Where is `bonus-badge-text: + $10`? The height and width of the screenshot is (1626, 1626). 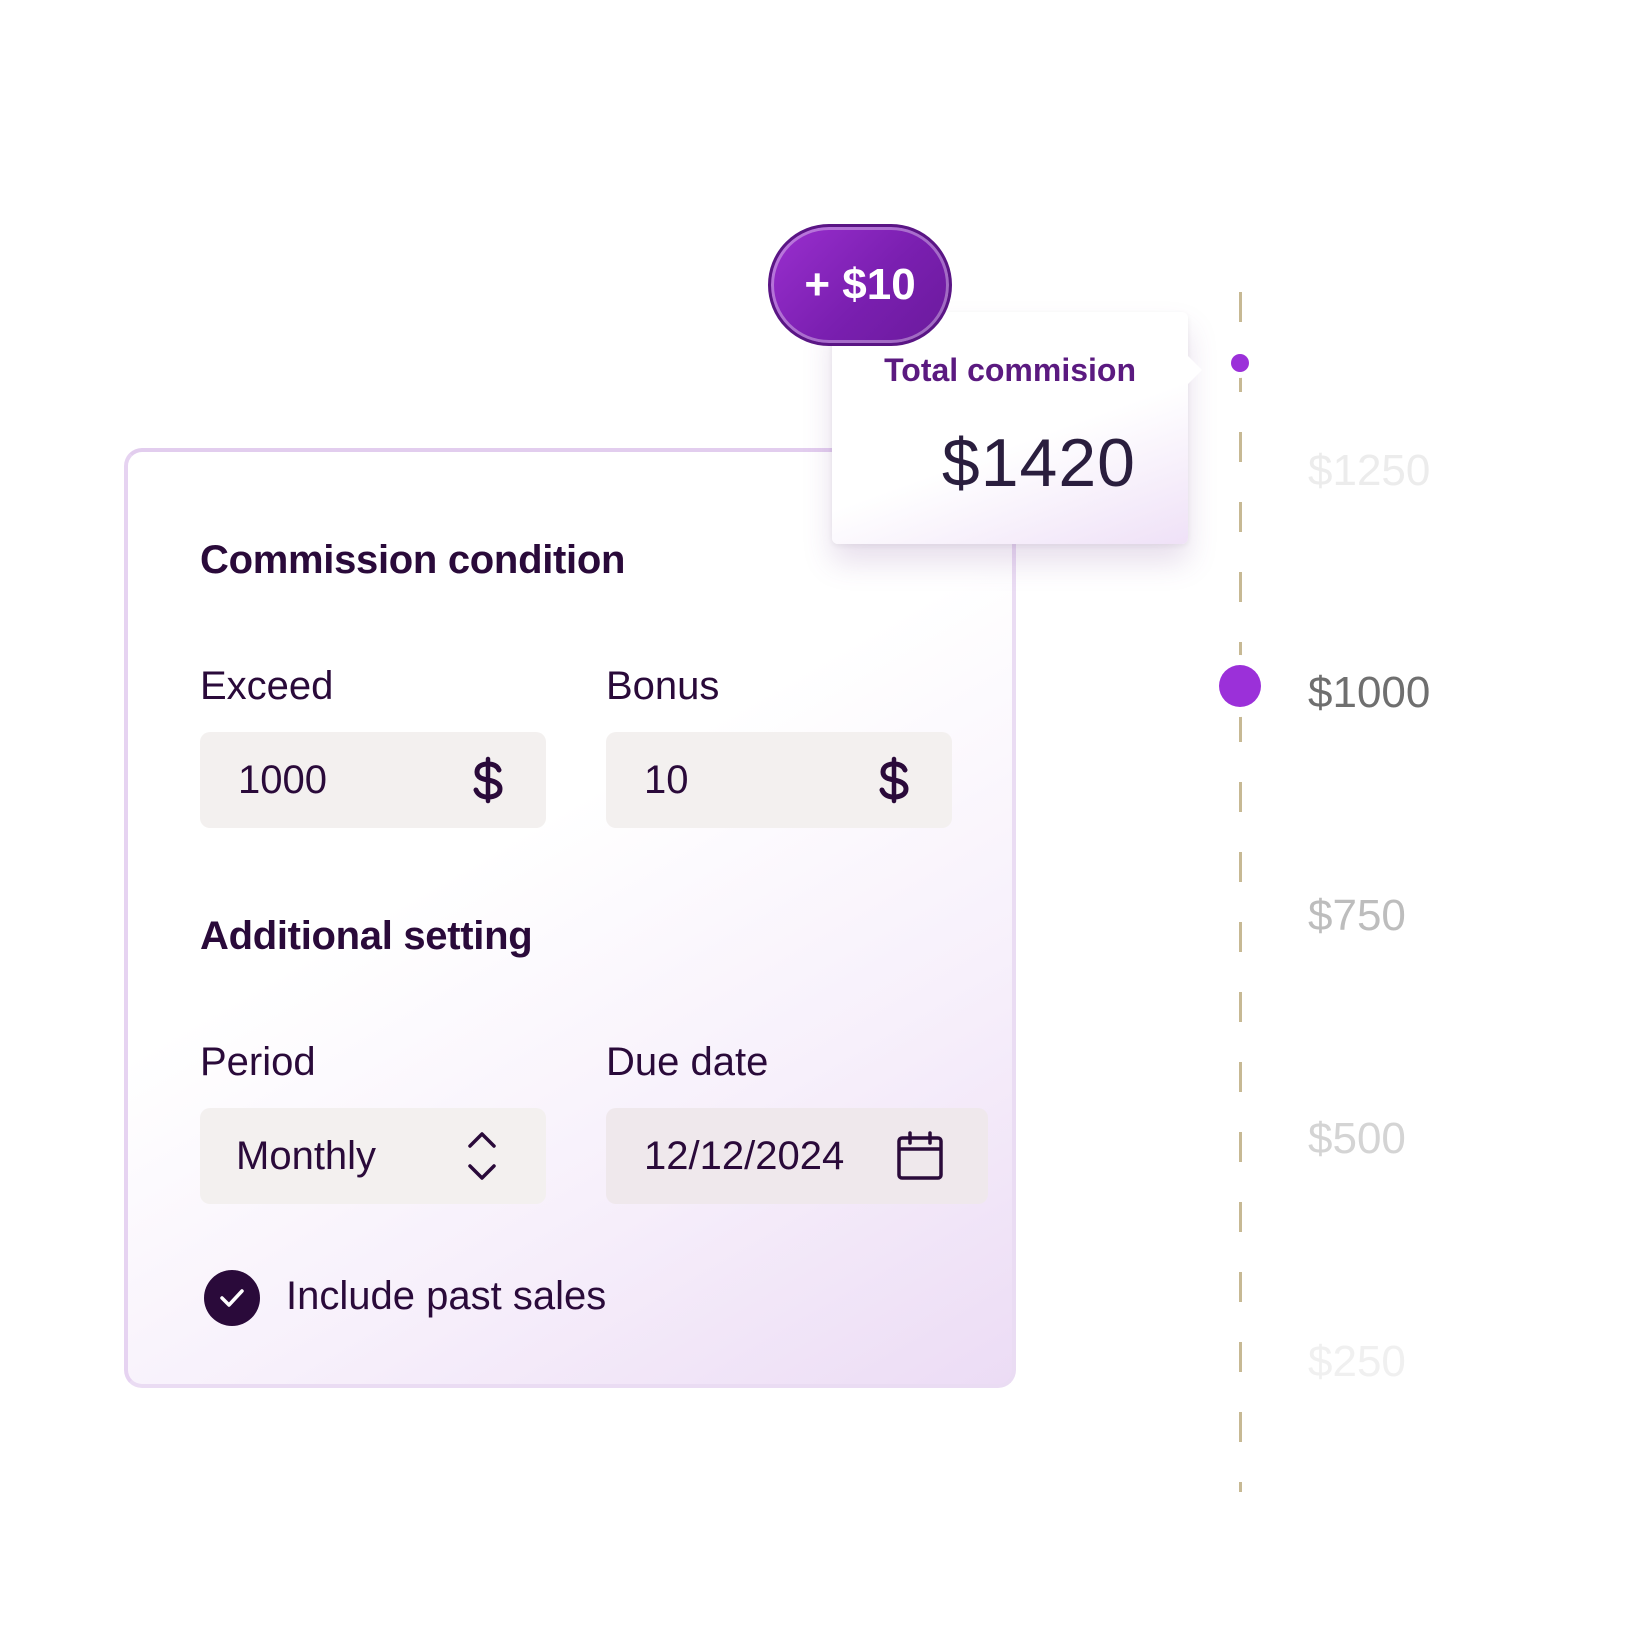 bonus-badge-text: + $10 is located at coordinates (860, 284).